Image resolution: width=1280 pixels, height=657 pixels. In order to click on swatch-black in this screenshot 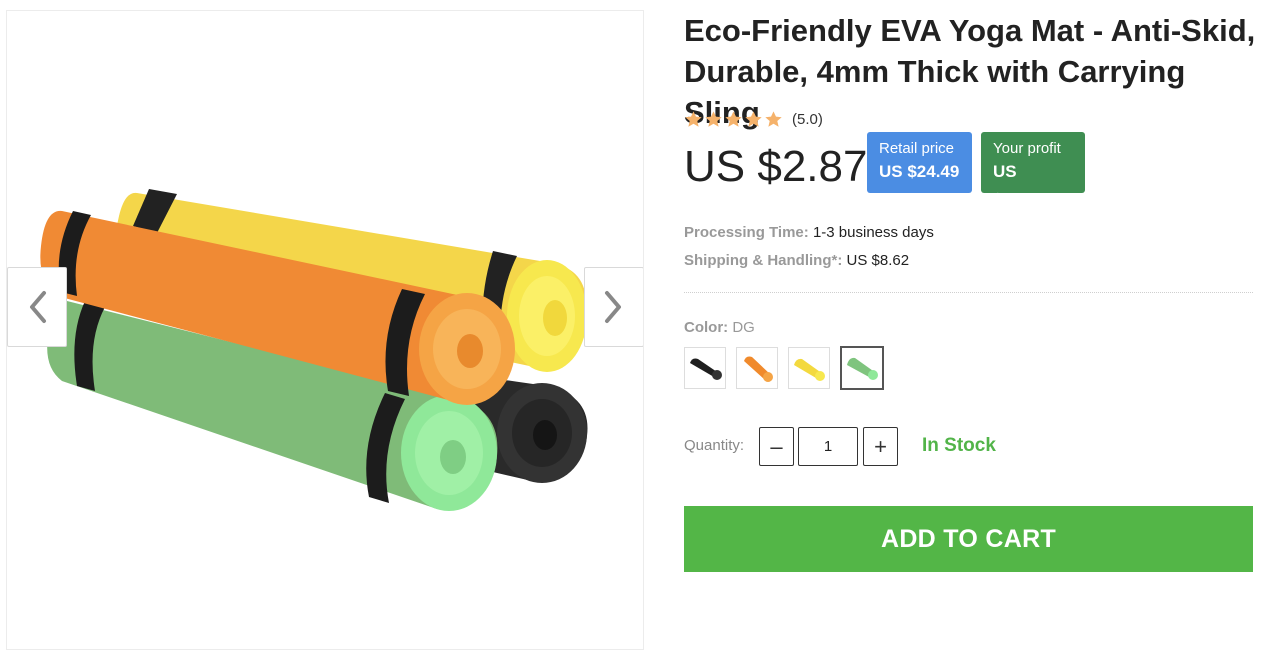, I will do `click(705, 368)`.